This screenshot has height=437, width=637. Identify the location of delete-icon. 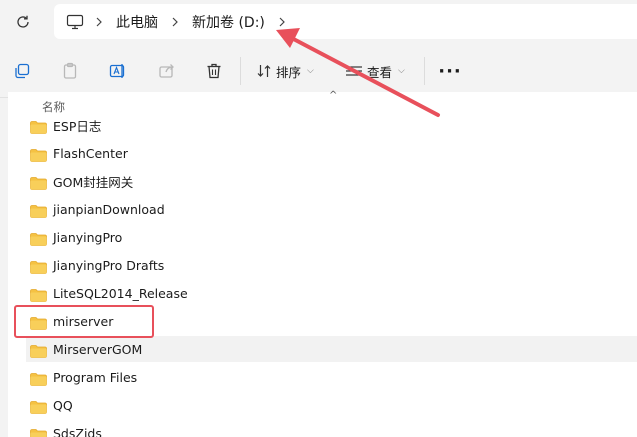
(214, 71).